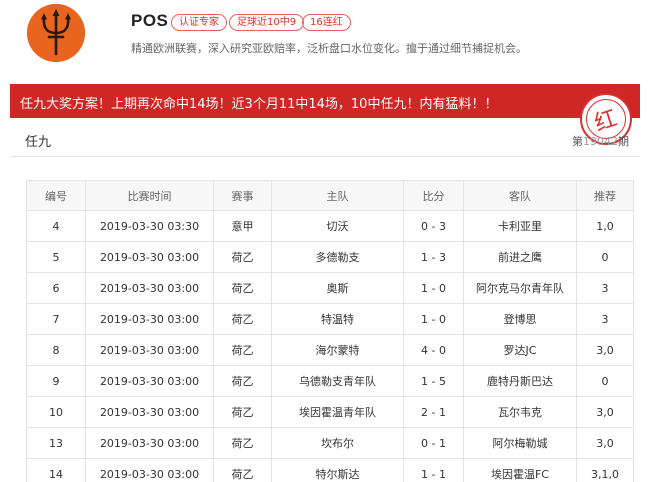 Image resolution: width=650 pixels, height=482 pixels. Describe the element at coordinates (433, 443) in the screenshot. I see `cell-score: 0 - 1` at that location.